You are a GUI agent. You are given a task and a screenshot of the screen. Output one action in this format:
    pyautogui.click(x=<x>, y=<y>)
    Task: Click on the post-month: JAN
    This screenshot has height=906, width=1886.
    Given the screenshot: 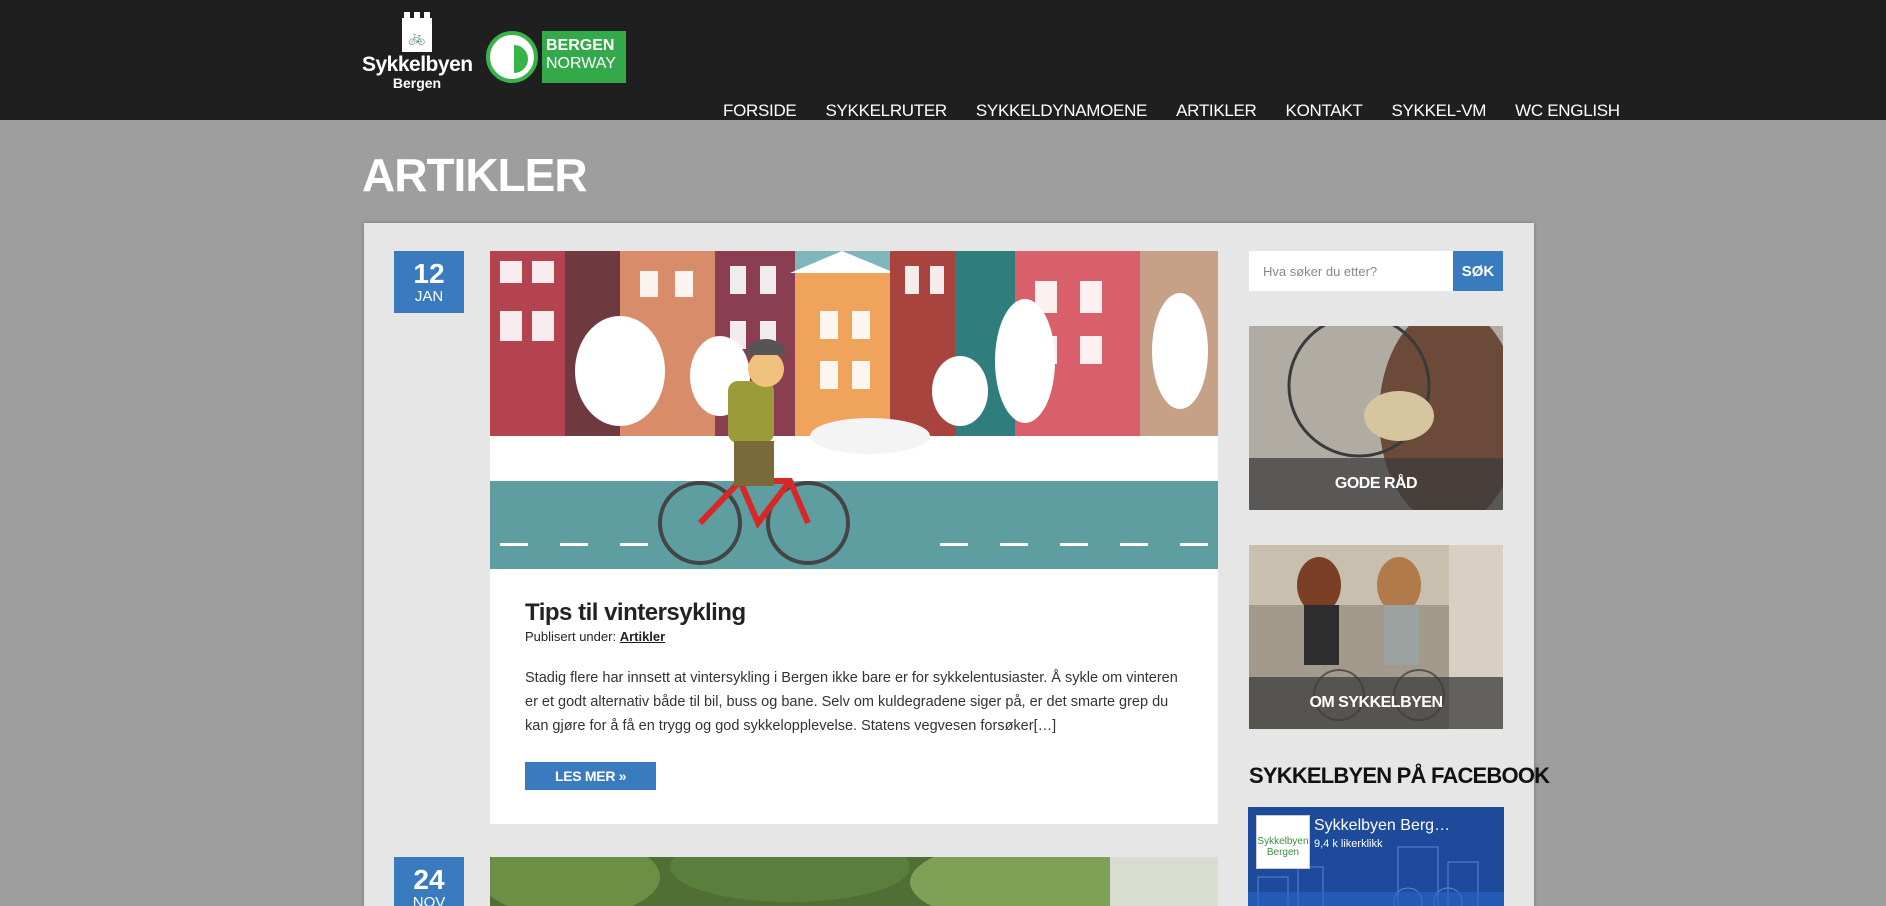 What is the action you would take?
    pyautogui.click(x=429, y=296)
    